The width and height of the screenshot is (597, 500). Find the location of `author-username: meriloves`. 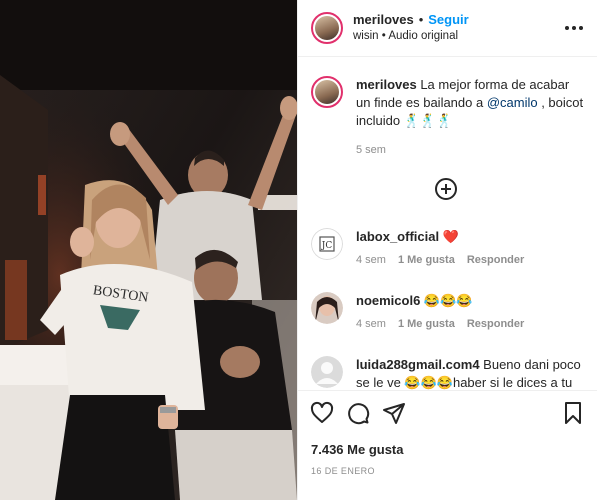

author-username: meriloves is located at coordinates (383, 19).